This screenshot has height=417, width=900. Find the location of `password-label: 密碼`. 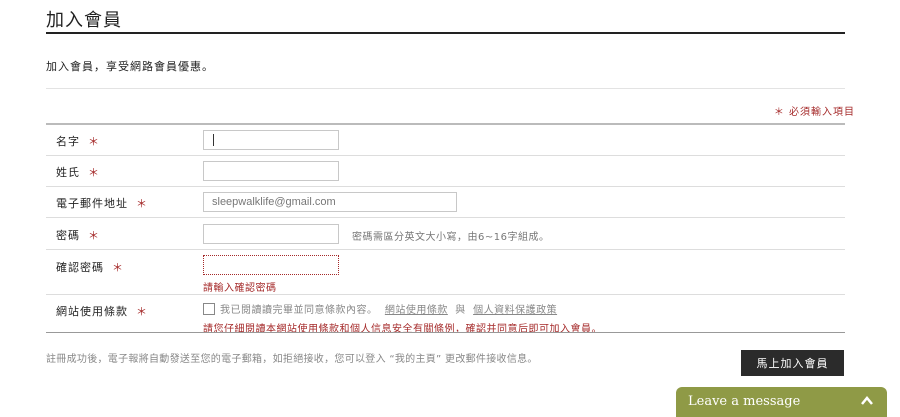

password-label: 密碼 is located at coordinates (68, 235).